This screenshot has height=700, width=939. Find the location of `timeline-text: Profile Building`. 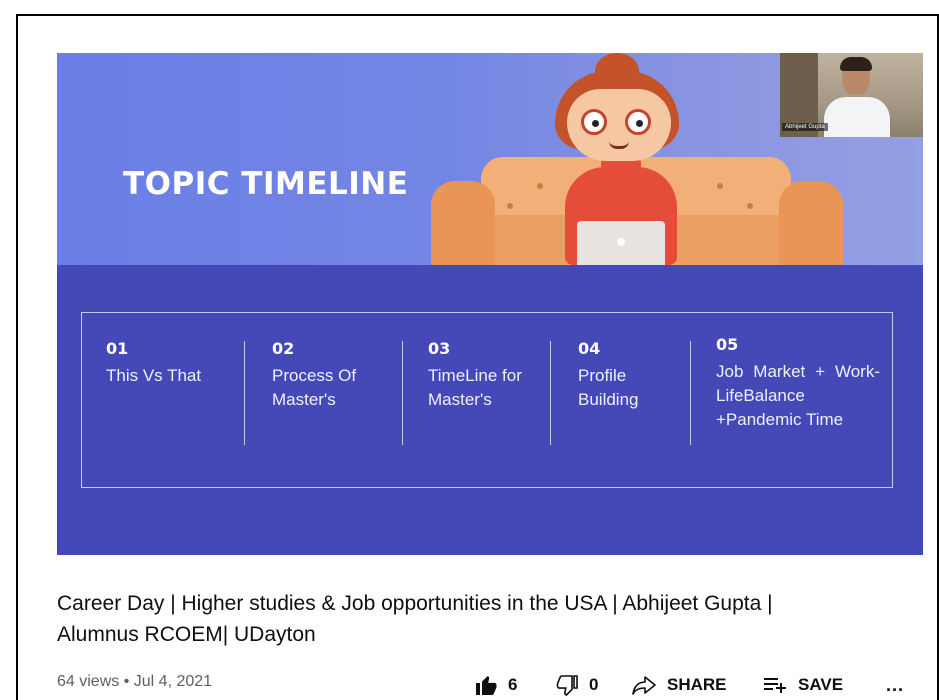

timeline-text: Profile Building is located at coordinates (608, 387).